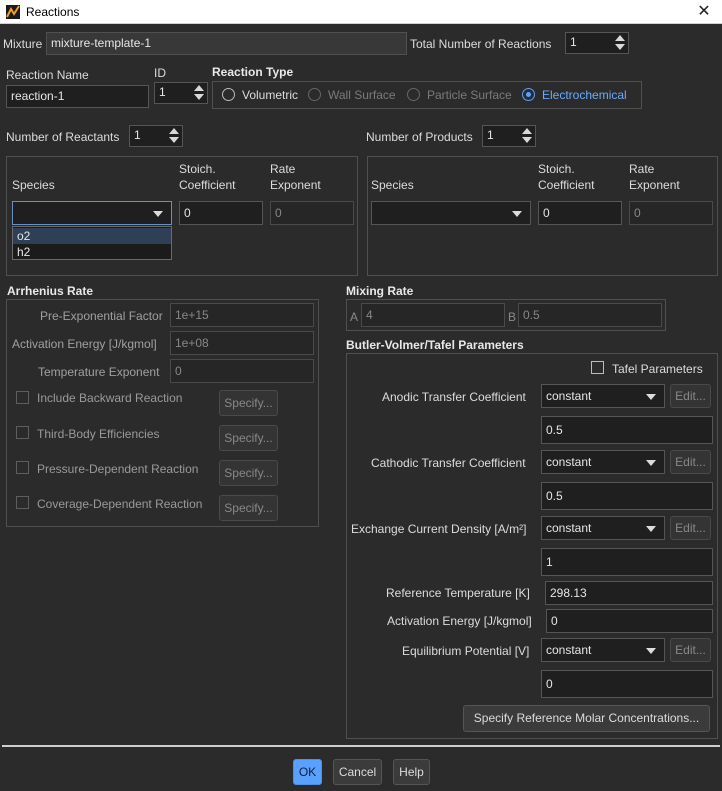 The height and width of the screenshot is (791, 722). Describe the element at coordinates (162, 92) in the screenshot. I see `id-value: 1` at that location.